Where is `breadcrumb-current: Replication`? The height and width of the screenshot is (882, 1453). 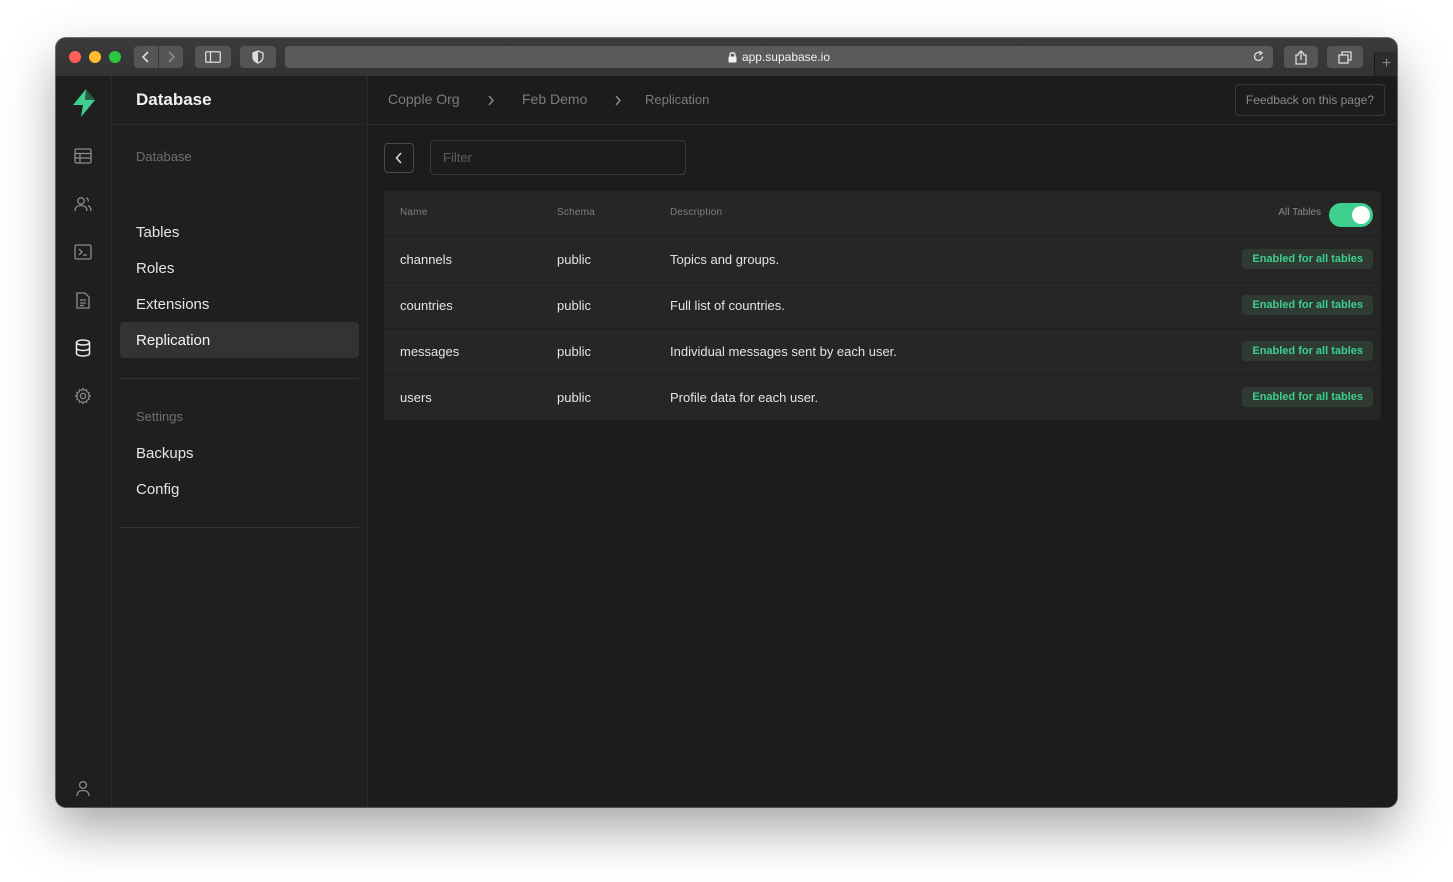
breadcrumb-current: Replication is located at coordinates (677, 99).